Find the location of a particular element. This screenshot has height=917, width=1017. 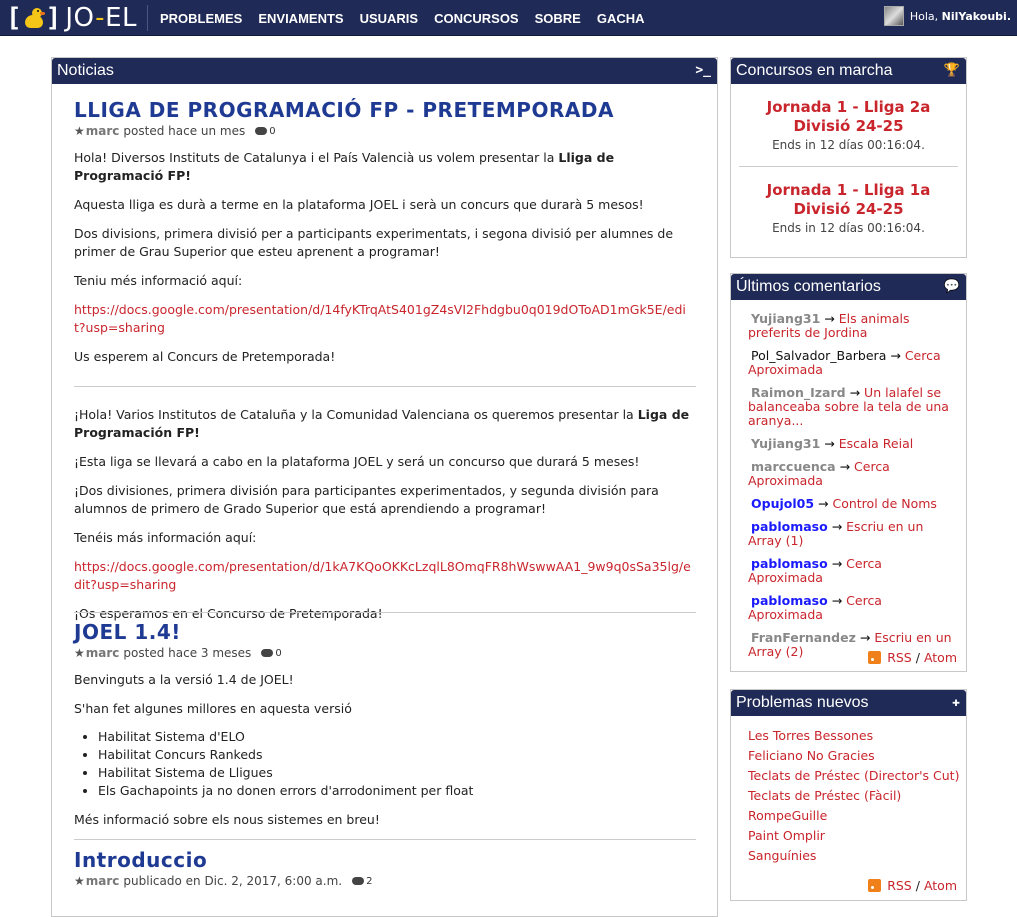

list-item: Sanguínies is located at coordinates (857, 856).